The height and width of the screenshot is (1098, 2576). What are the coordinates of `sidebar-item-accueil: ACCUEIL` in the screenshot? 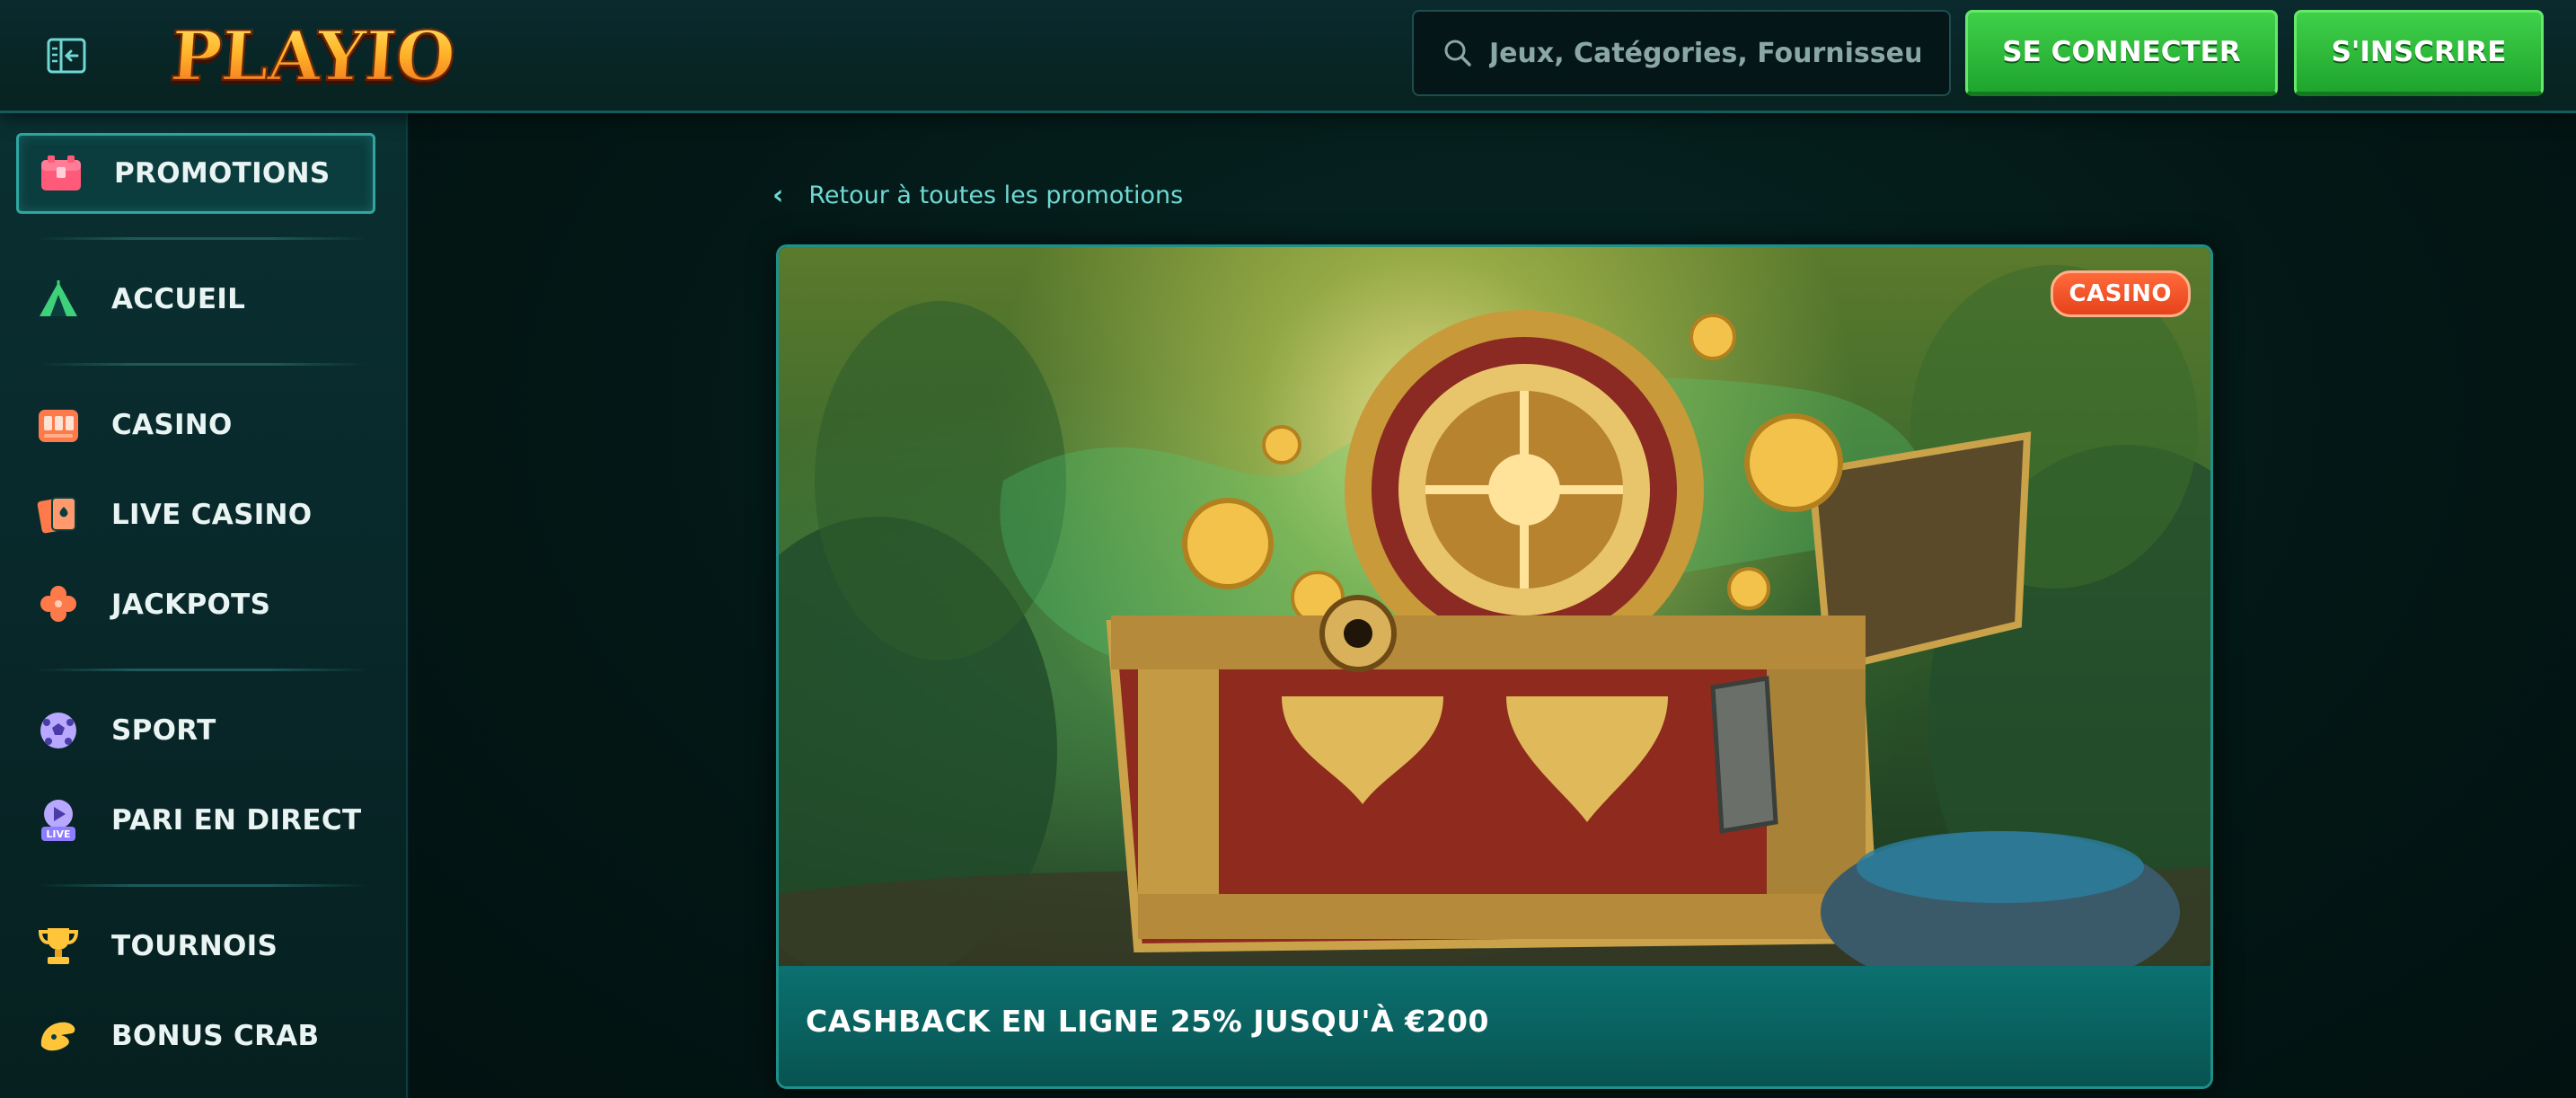 It's located at (195, 299).